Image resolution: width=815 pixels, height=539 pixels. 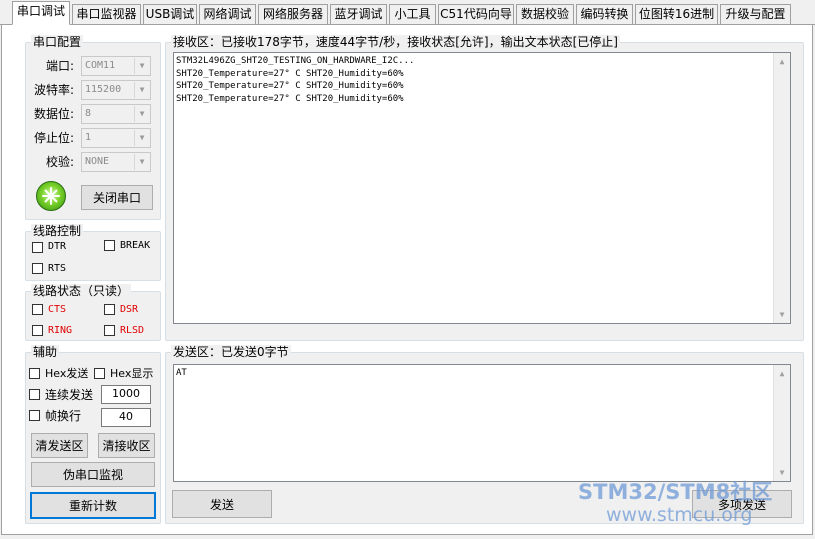 I want to click on clear-send-button: 清发送区, so click(x=59, y=445).